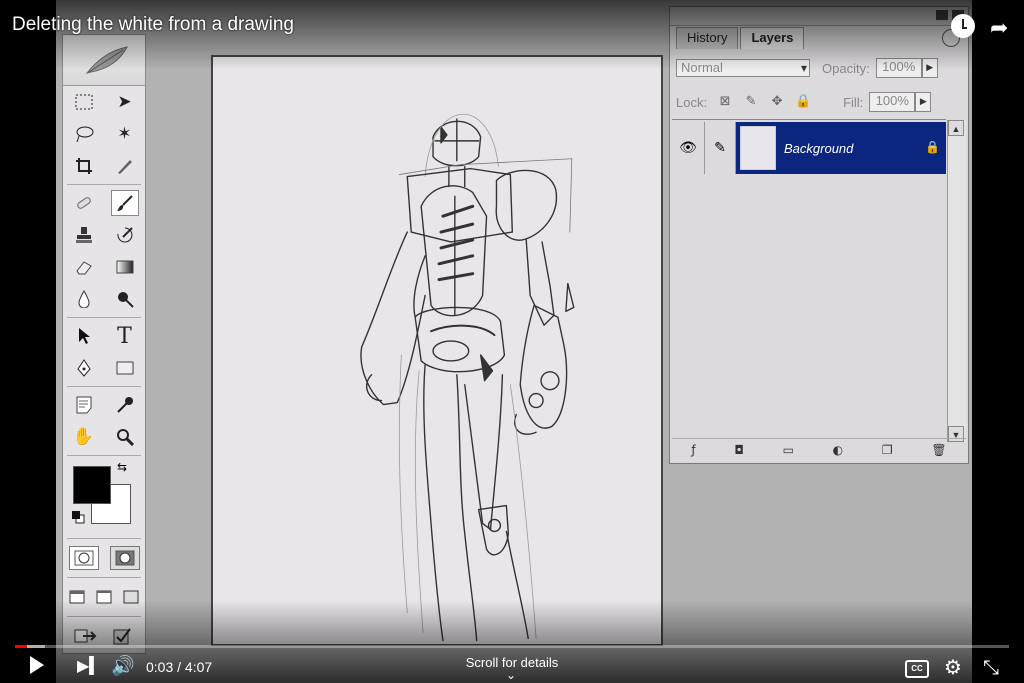 This screenshot has width=1024, height=683. I want to click on path-selection-tool-icon, so click(84, 336).